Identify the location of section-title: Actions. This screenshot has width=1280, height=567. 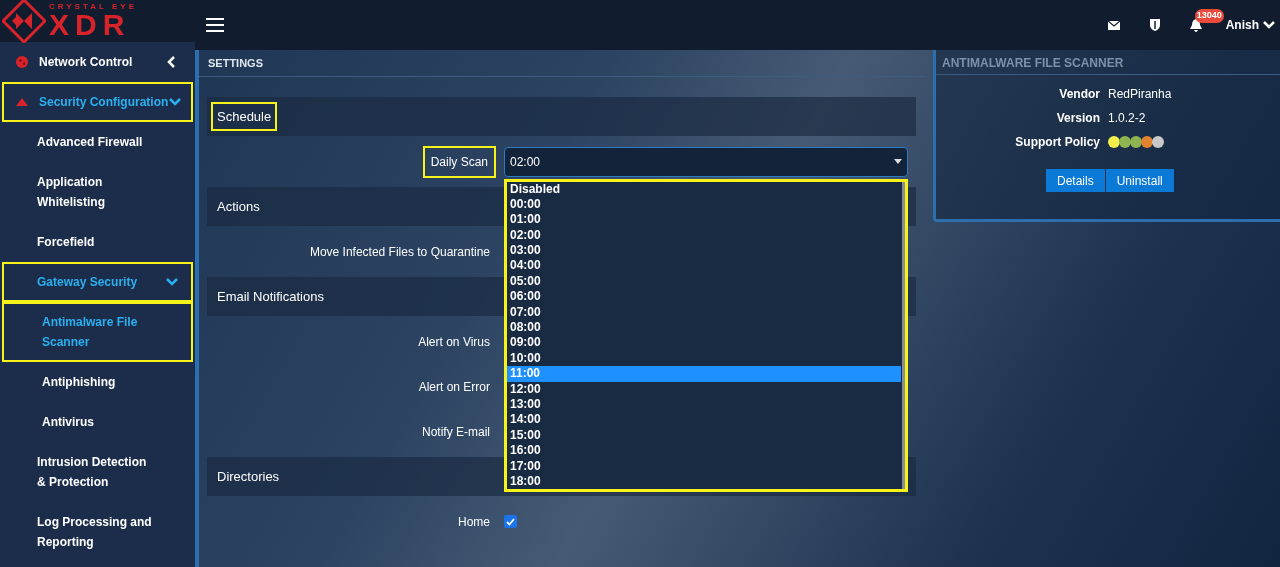
(238, 206).